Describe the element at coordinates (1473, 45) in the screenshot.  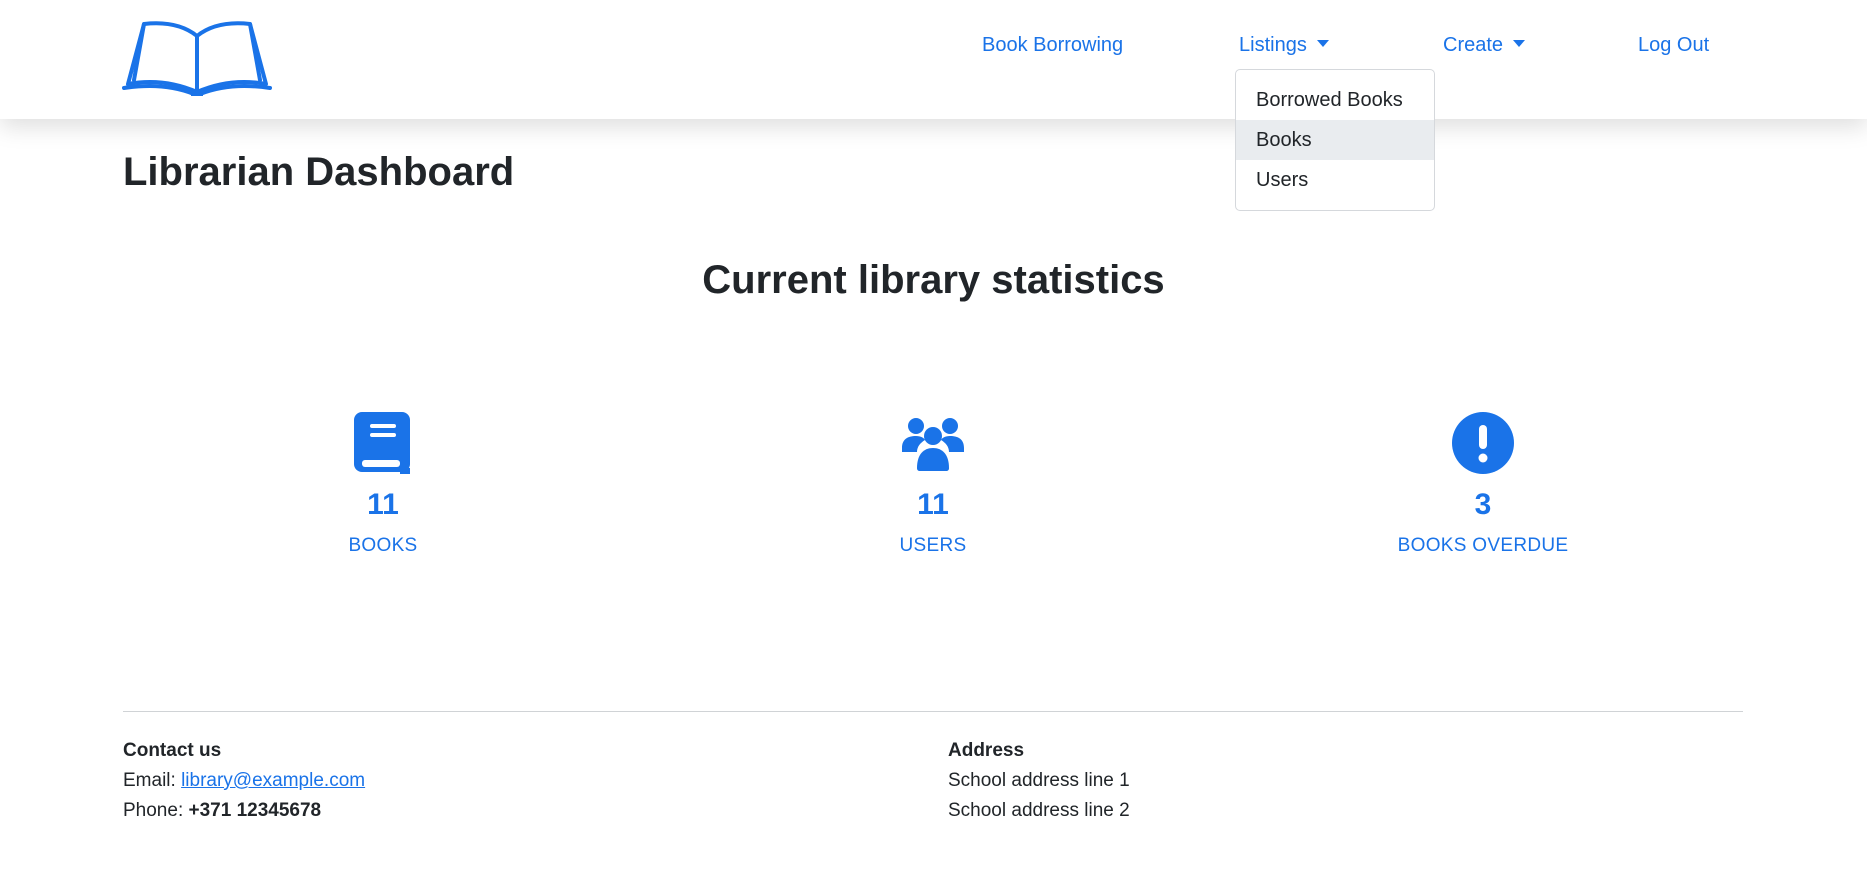
I see `nav-create-label: Create` at that location.